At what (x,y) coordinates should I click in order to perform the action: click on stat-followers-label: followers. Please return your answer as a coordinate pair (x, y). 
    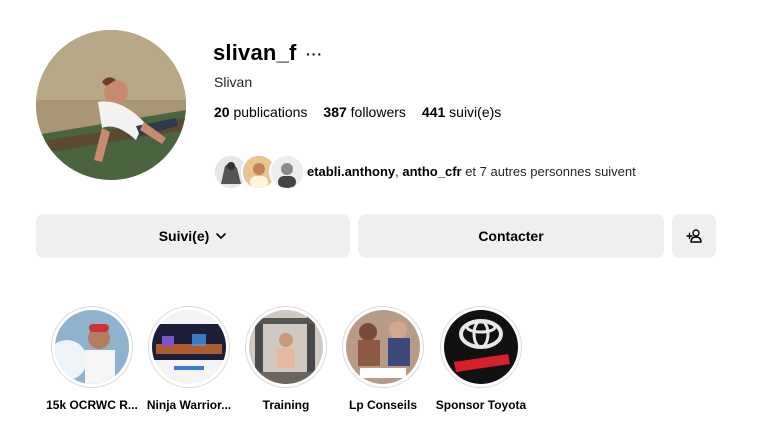
    Looking at the image, I should click on (378, 112).